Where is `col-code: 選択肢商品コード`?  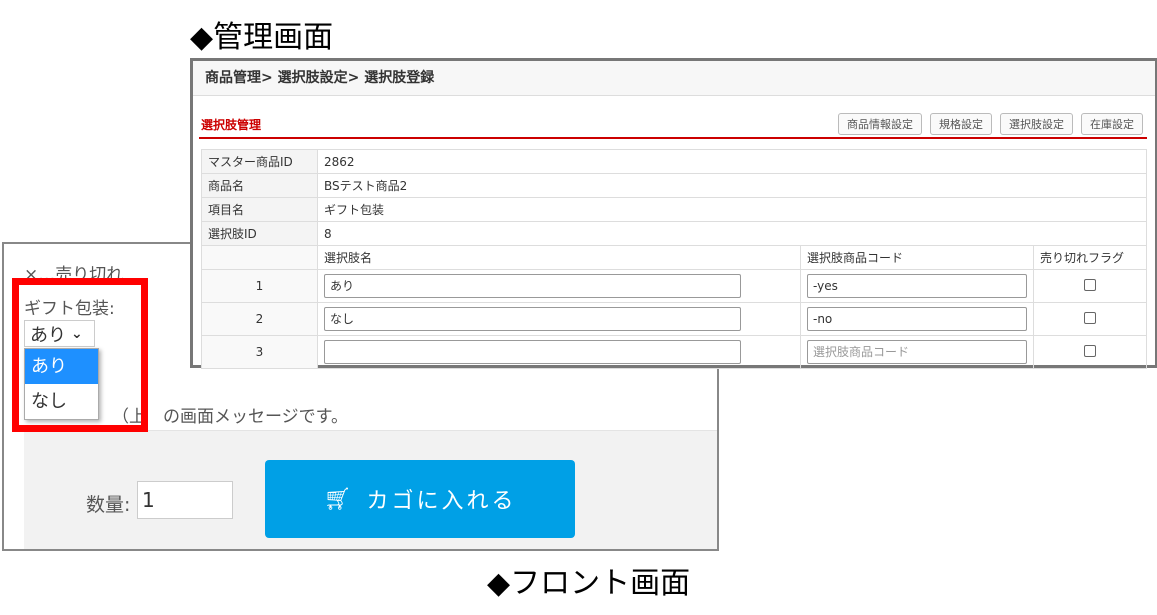
col-code: 選択肢商品コード is located at coordinates (917, 257).